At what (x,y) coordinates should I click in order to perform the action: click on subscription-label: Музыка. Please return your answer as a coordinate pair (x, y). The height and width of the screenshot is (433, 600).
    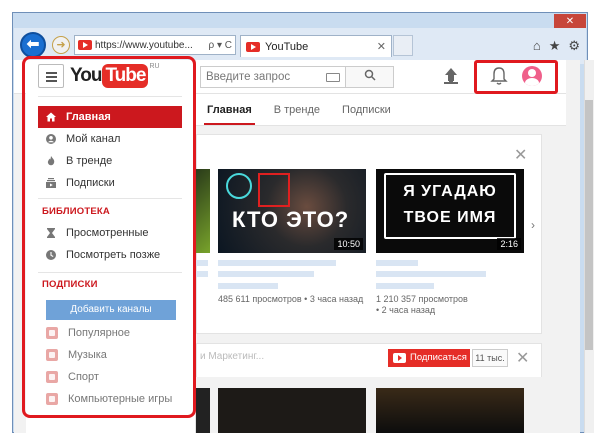
    Looking at the image, I should click on (87, 355).